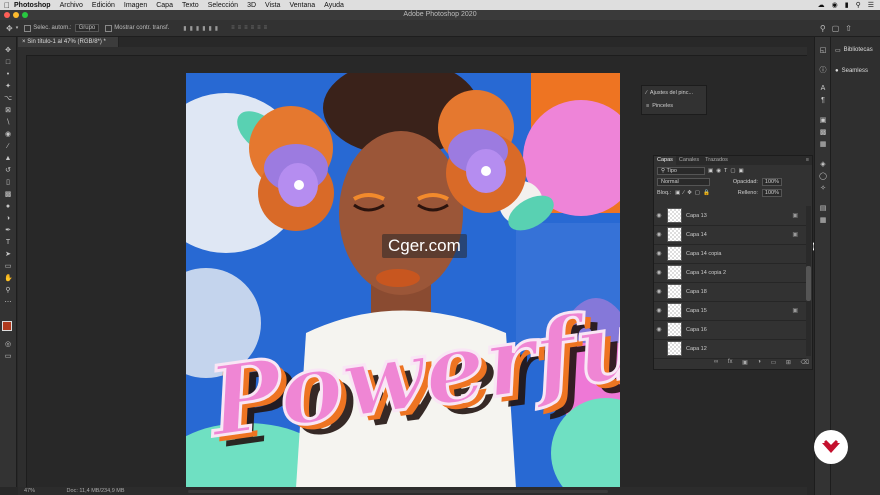 Image resolution: width=880 pixels, height=495 pixels. I want to click on layer-row: ◉ Capa 15 ▣, so click(730, 311).